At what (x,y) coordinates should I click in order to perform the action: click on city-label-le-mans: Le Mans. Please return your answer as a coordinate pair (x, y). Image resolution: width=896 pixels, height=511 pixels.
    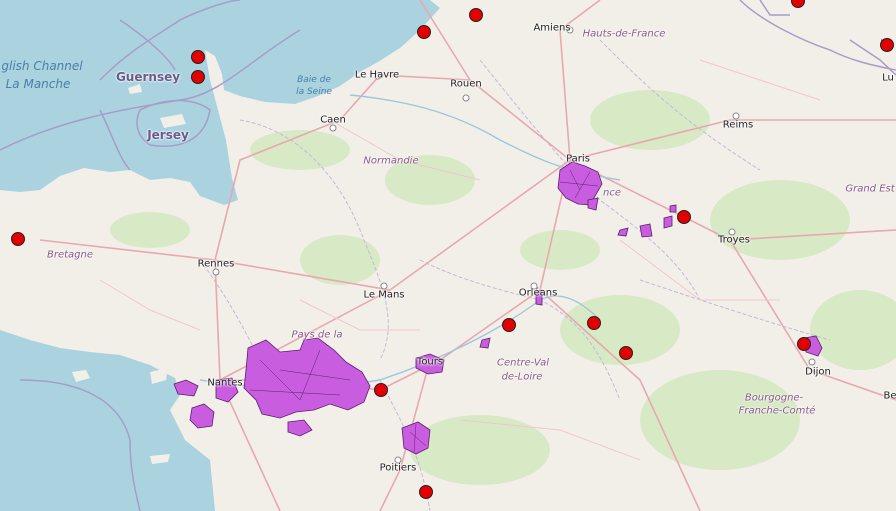
    Looking at the image, I should click on (384, 295).